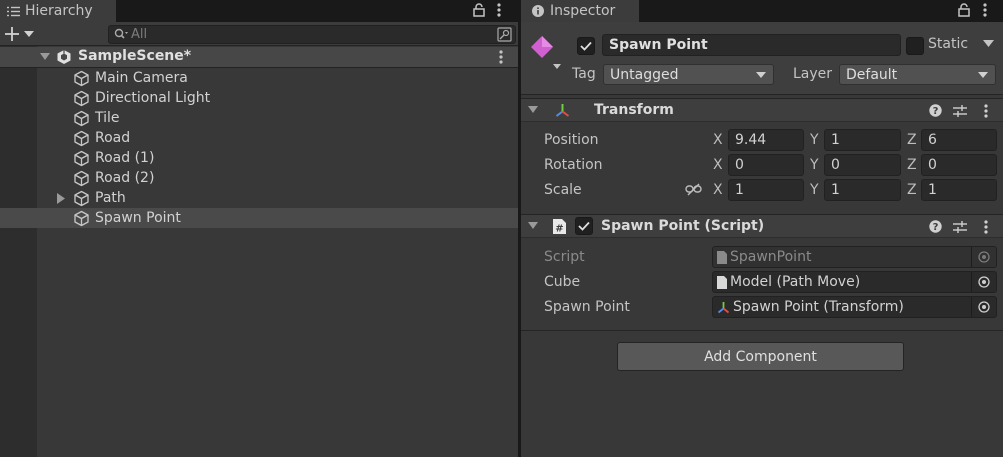  I want to click on scene-name: SampleScene*, so click(135, 56).